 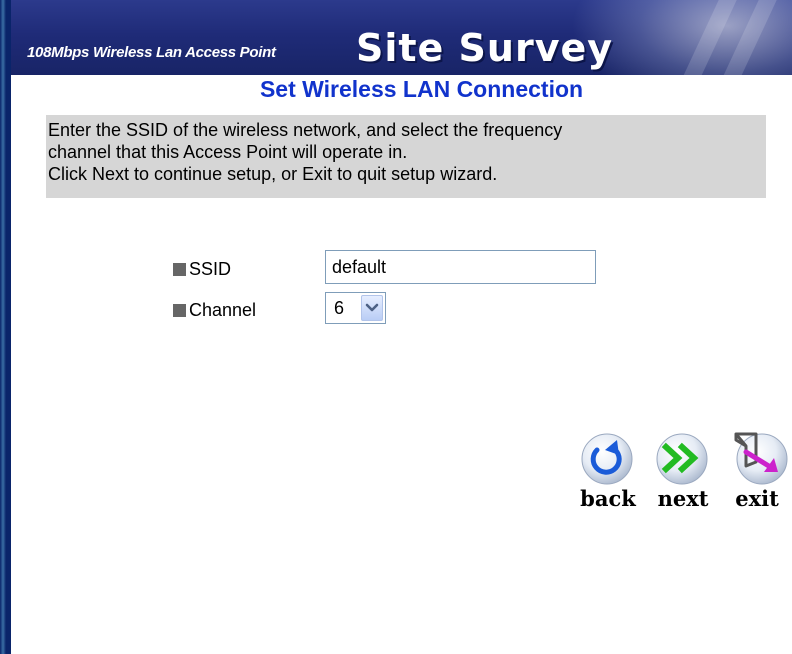 I want to click on ssid-label: SSID, so click(x=210, y=269).